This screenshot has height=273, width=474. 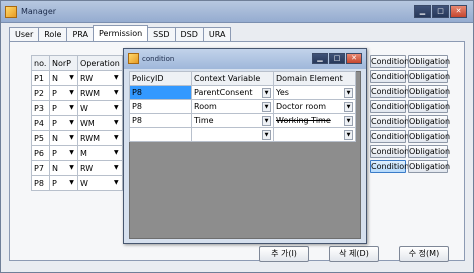 I want to click on tab-dsd: DSD, so click(x=189, y=34).